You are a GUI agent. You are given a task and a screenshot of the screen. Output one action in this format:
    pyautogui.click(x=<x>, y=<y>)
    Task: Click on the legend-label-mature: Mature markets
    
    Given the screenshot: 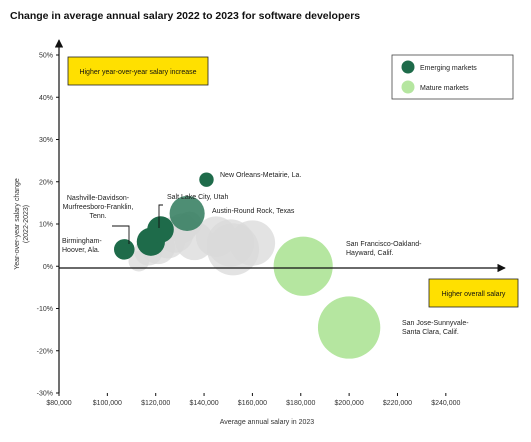 What is the action you would take?
    pyautogui.click(x=444, y=88)
    